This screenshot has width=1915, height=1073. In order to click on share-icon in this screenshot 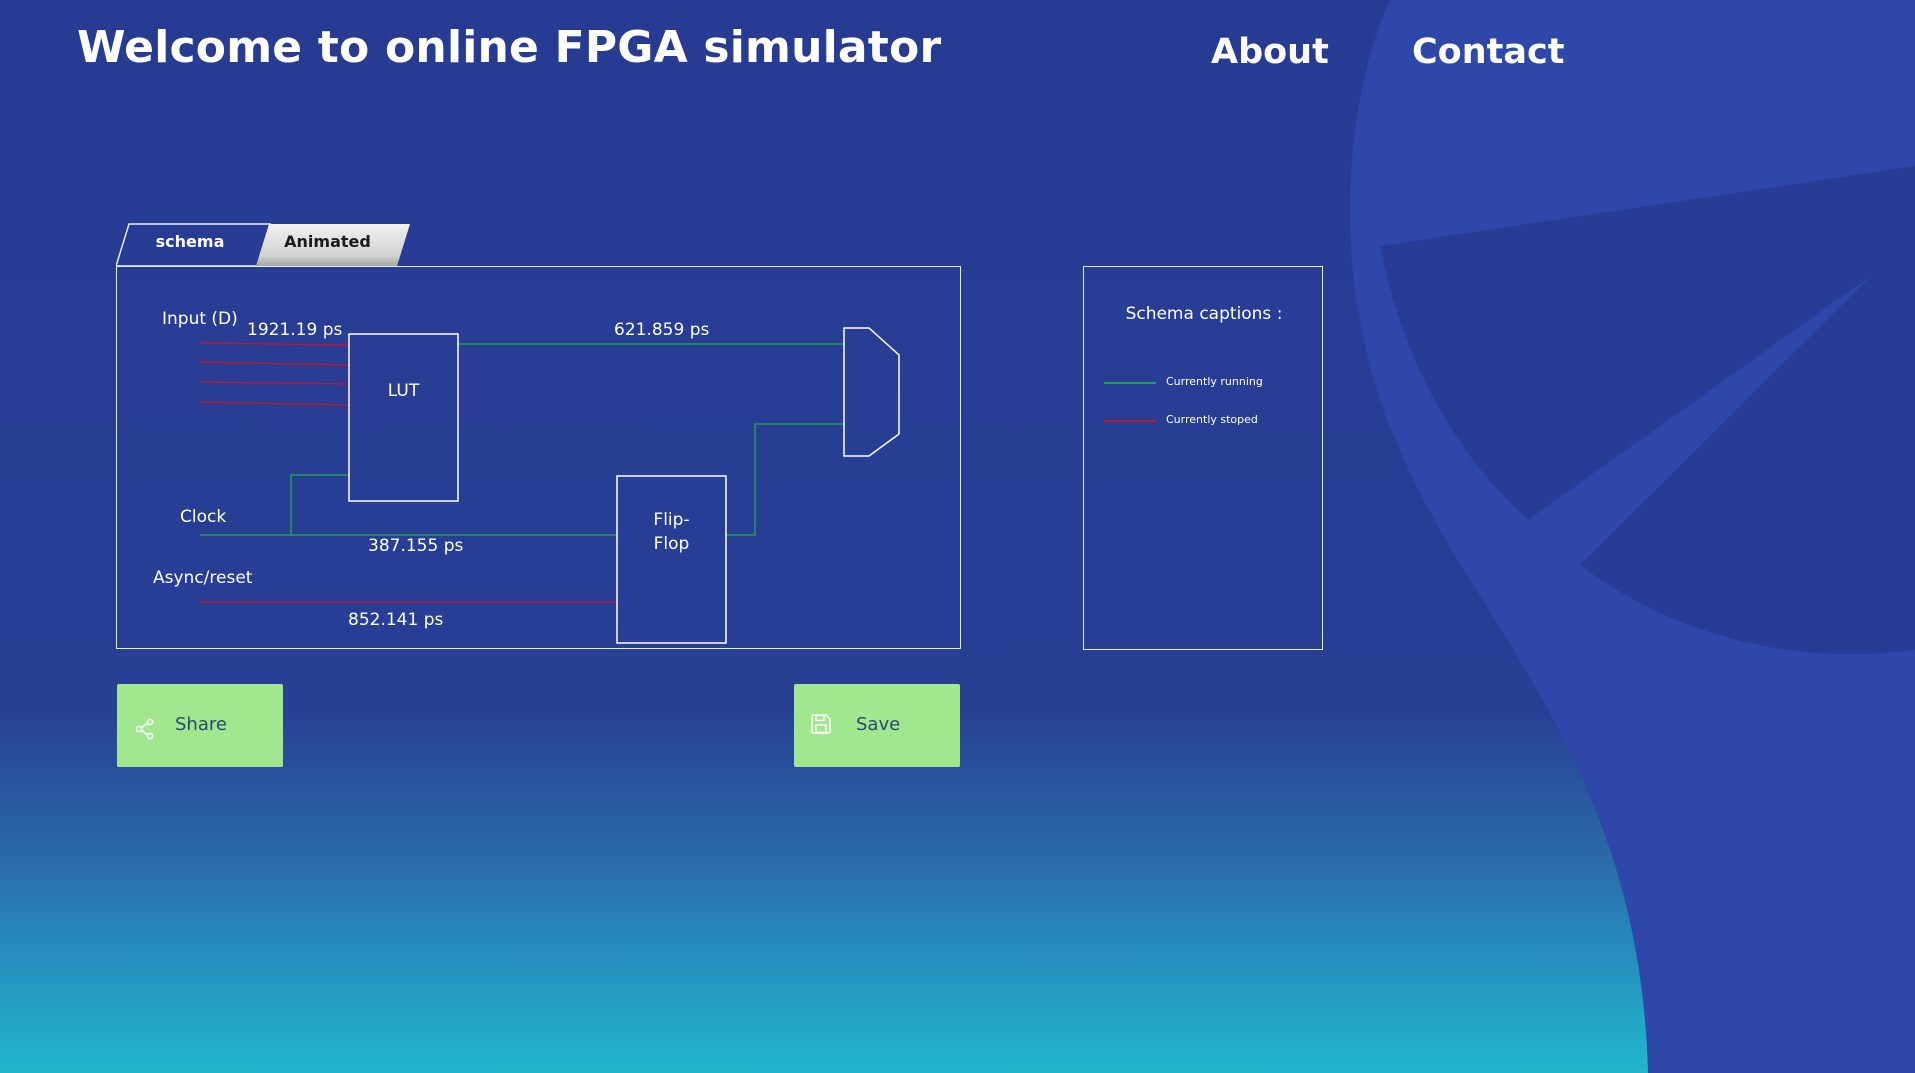, I will do `click(144, 729)`.